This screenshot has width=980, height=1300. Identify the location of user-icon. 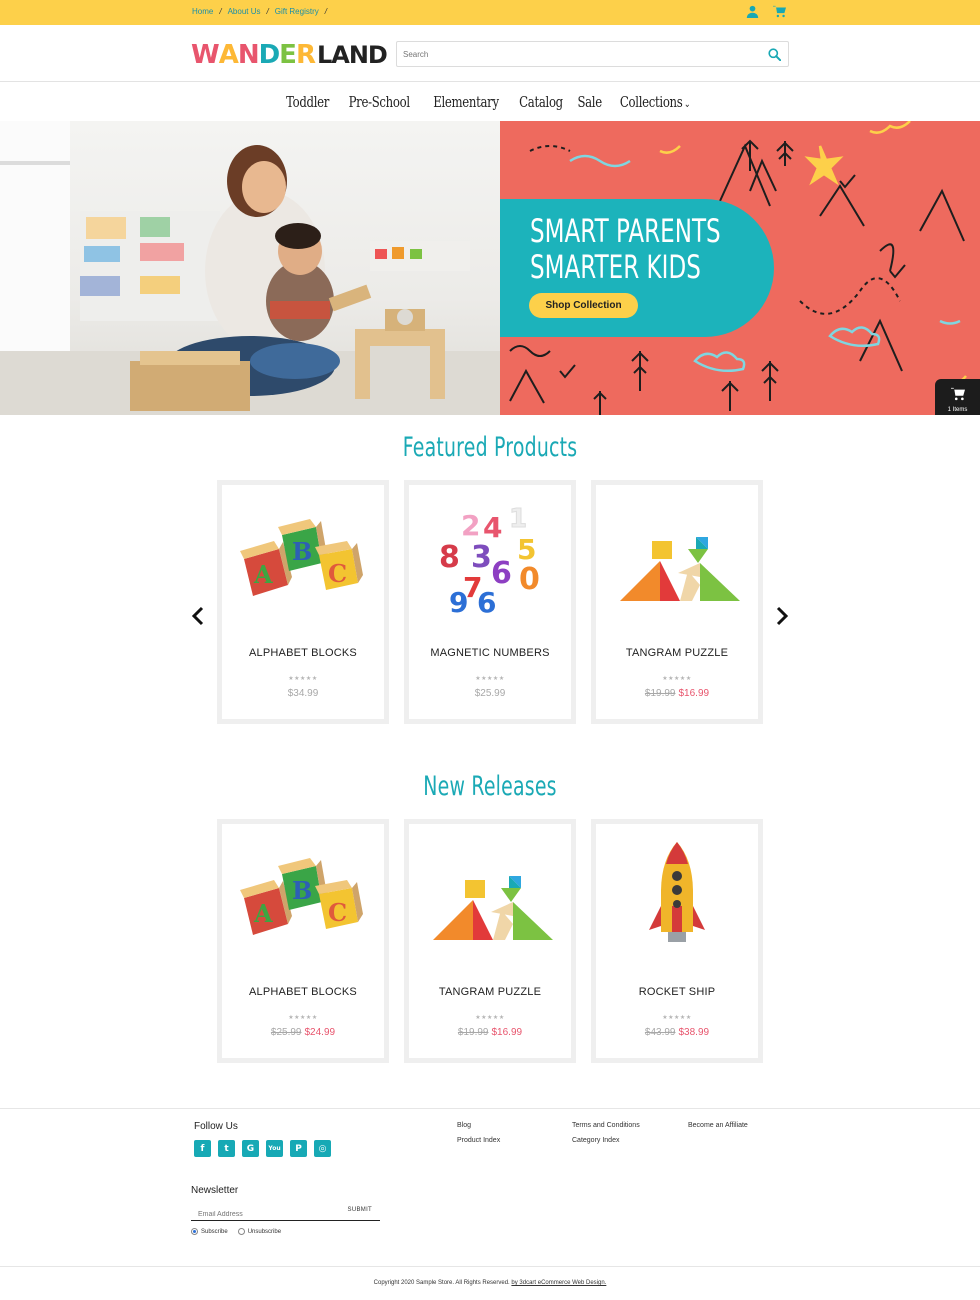
(752, 11).